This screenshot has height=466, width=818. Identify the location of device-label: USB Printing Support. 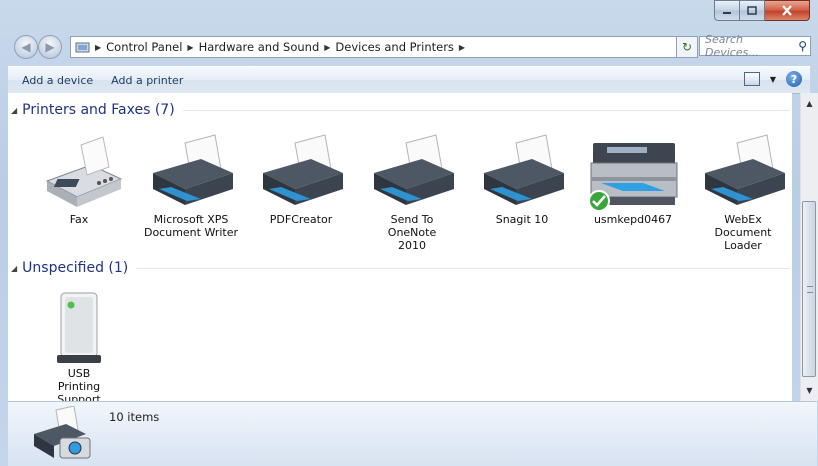
(79, 384).